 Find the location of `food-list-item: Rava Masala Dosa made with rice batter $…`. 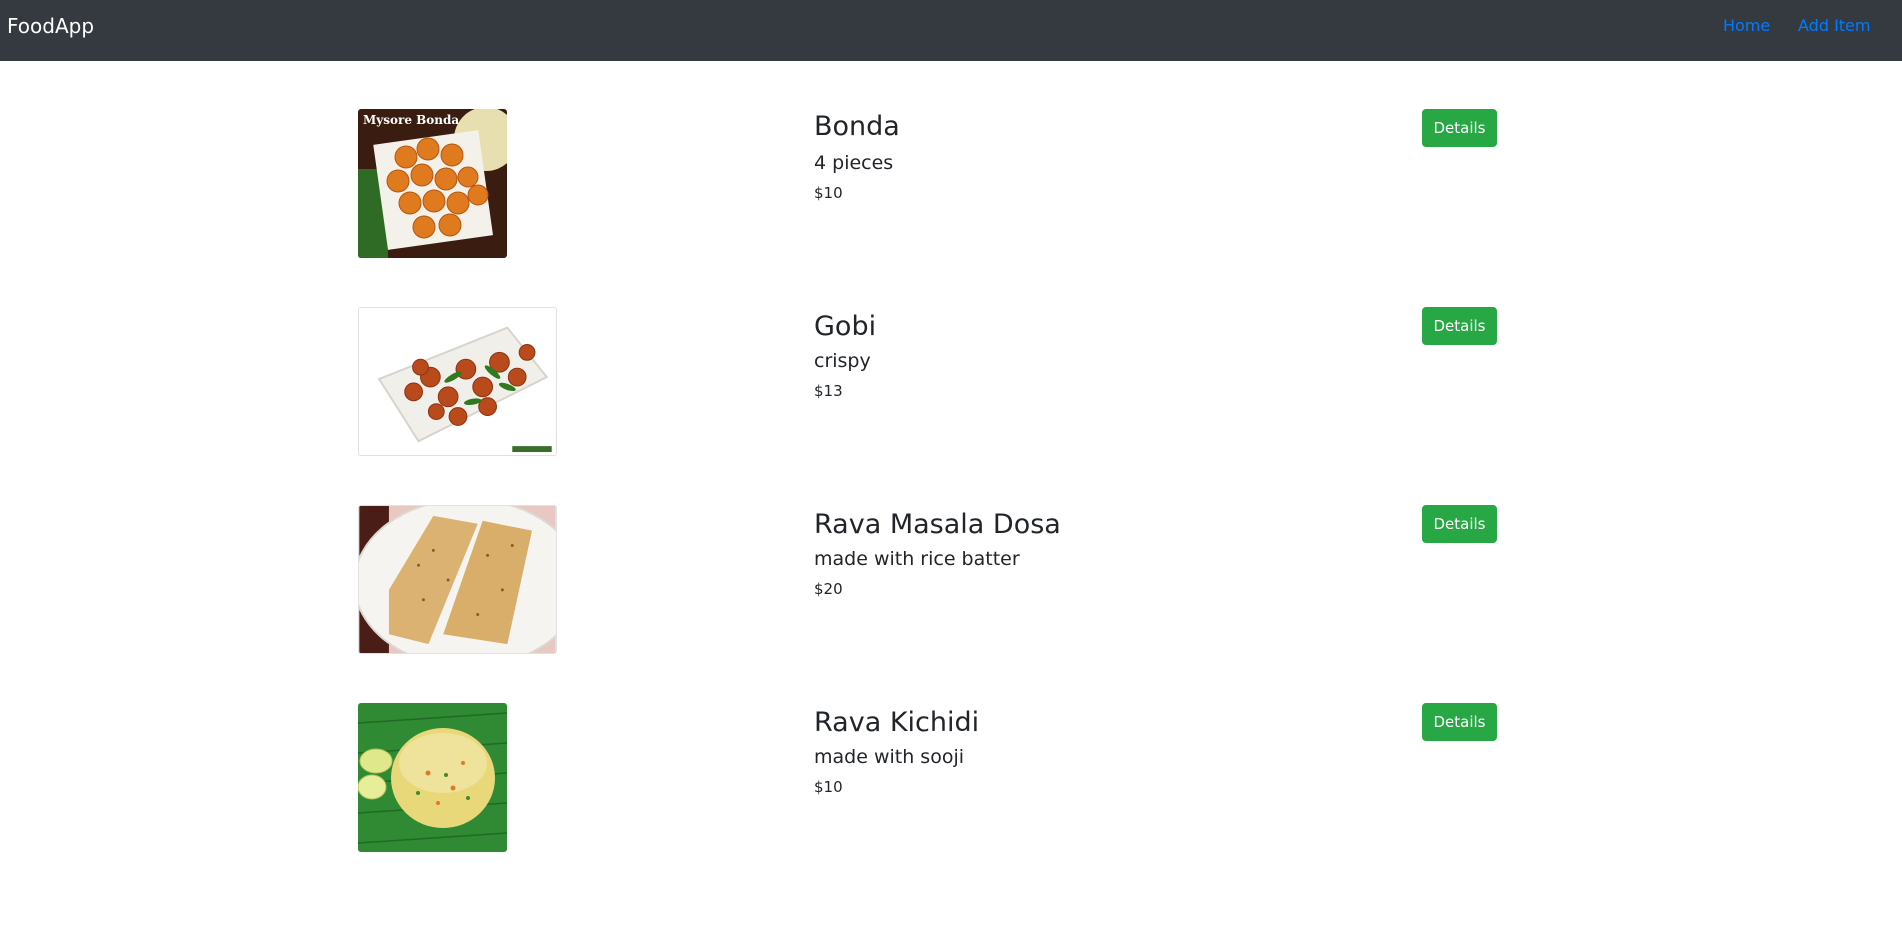

food-list-item: Rava Masala Dosa made with rice batter $… is located at coordinates (928, 580).